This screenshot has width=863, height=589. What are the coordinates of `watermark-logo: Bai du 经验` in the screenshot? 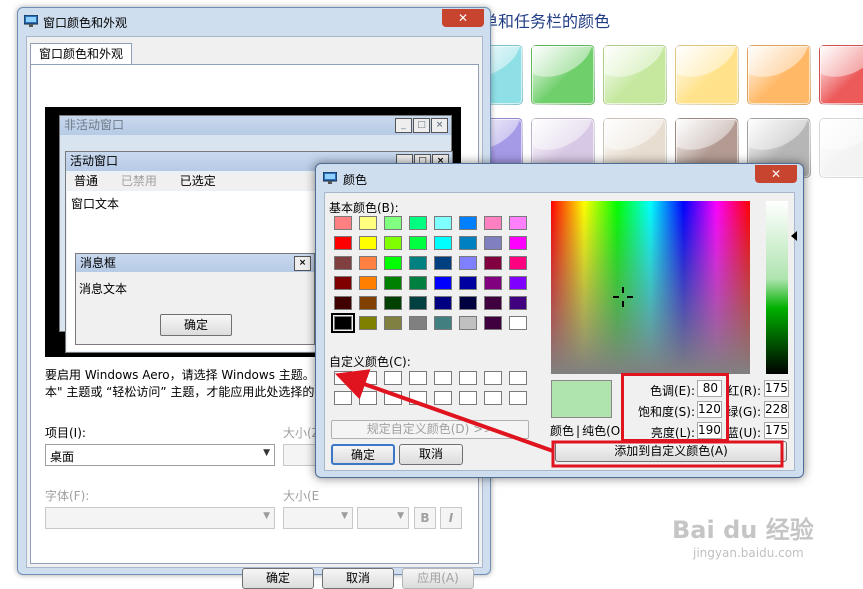 It's located at (743, 530).